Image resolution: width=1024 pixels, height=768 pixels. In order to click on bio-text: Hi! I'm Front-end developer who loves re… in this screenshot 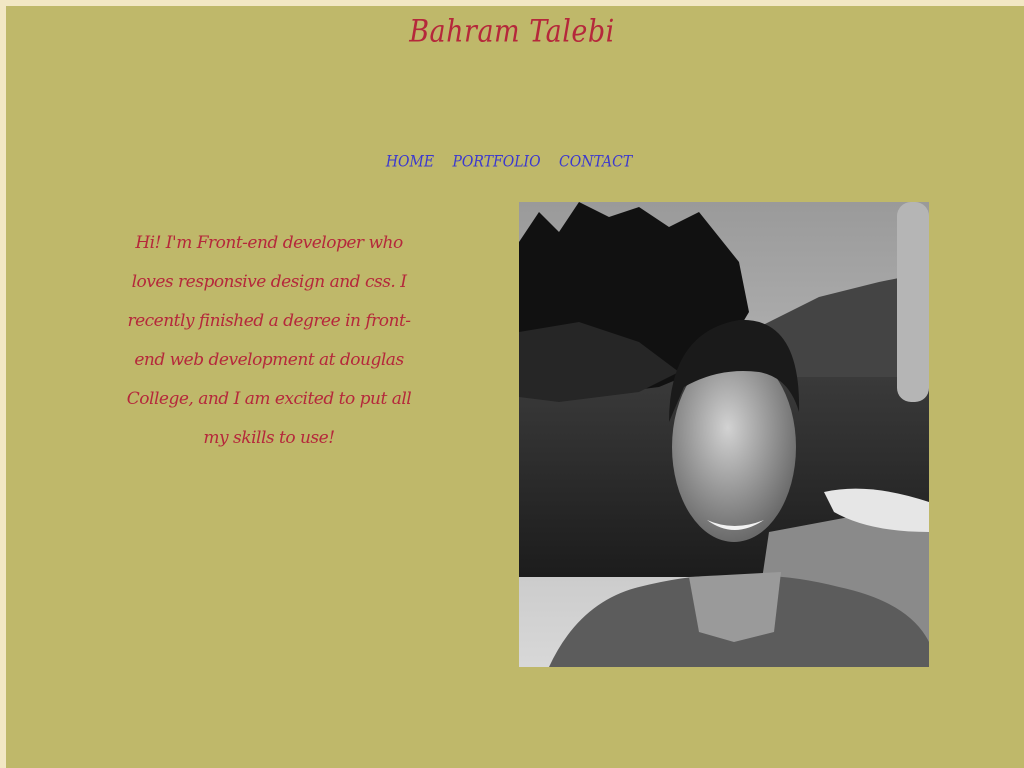, I will do `click(269, 340)`.